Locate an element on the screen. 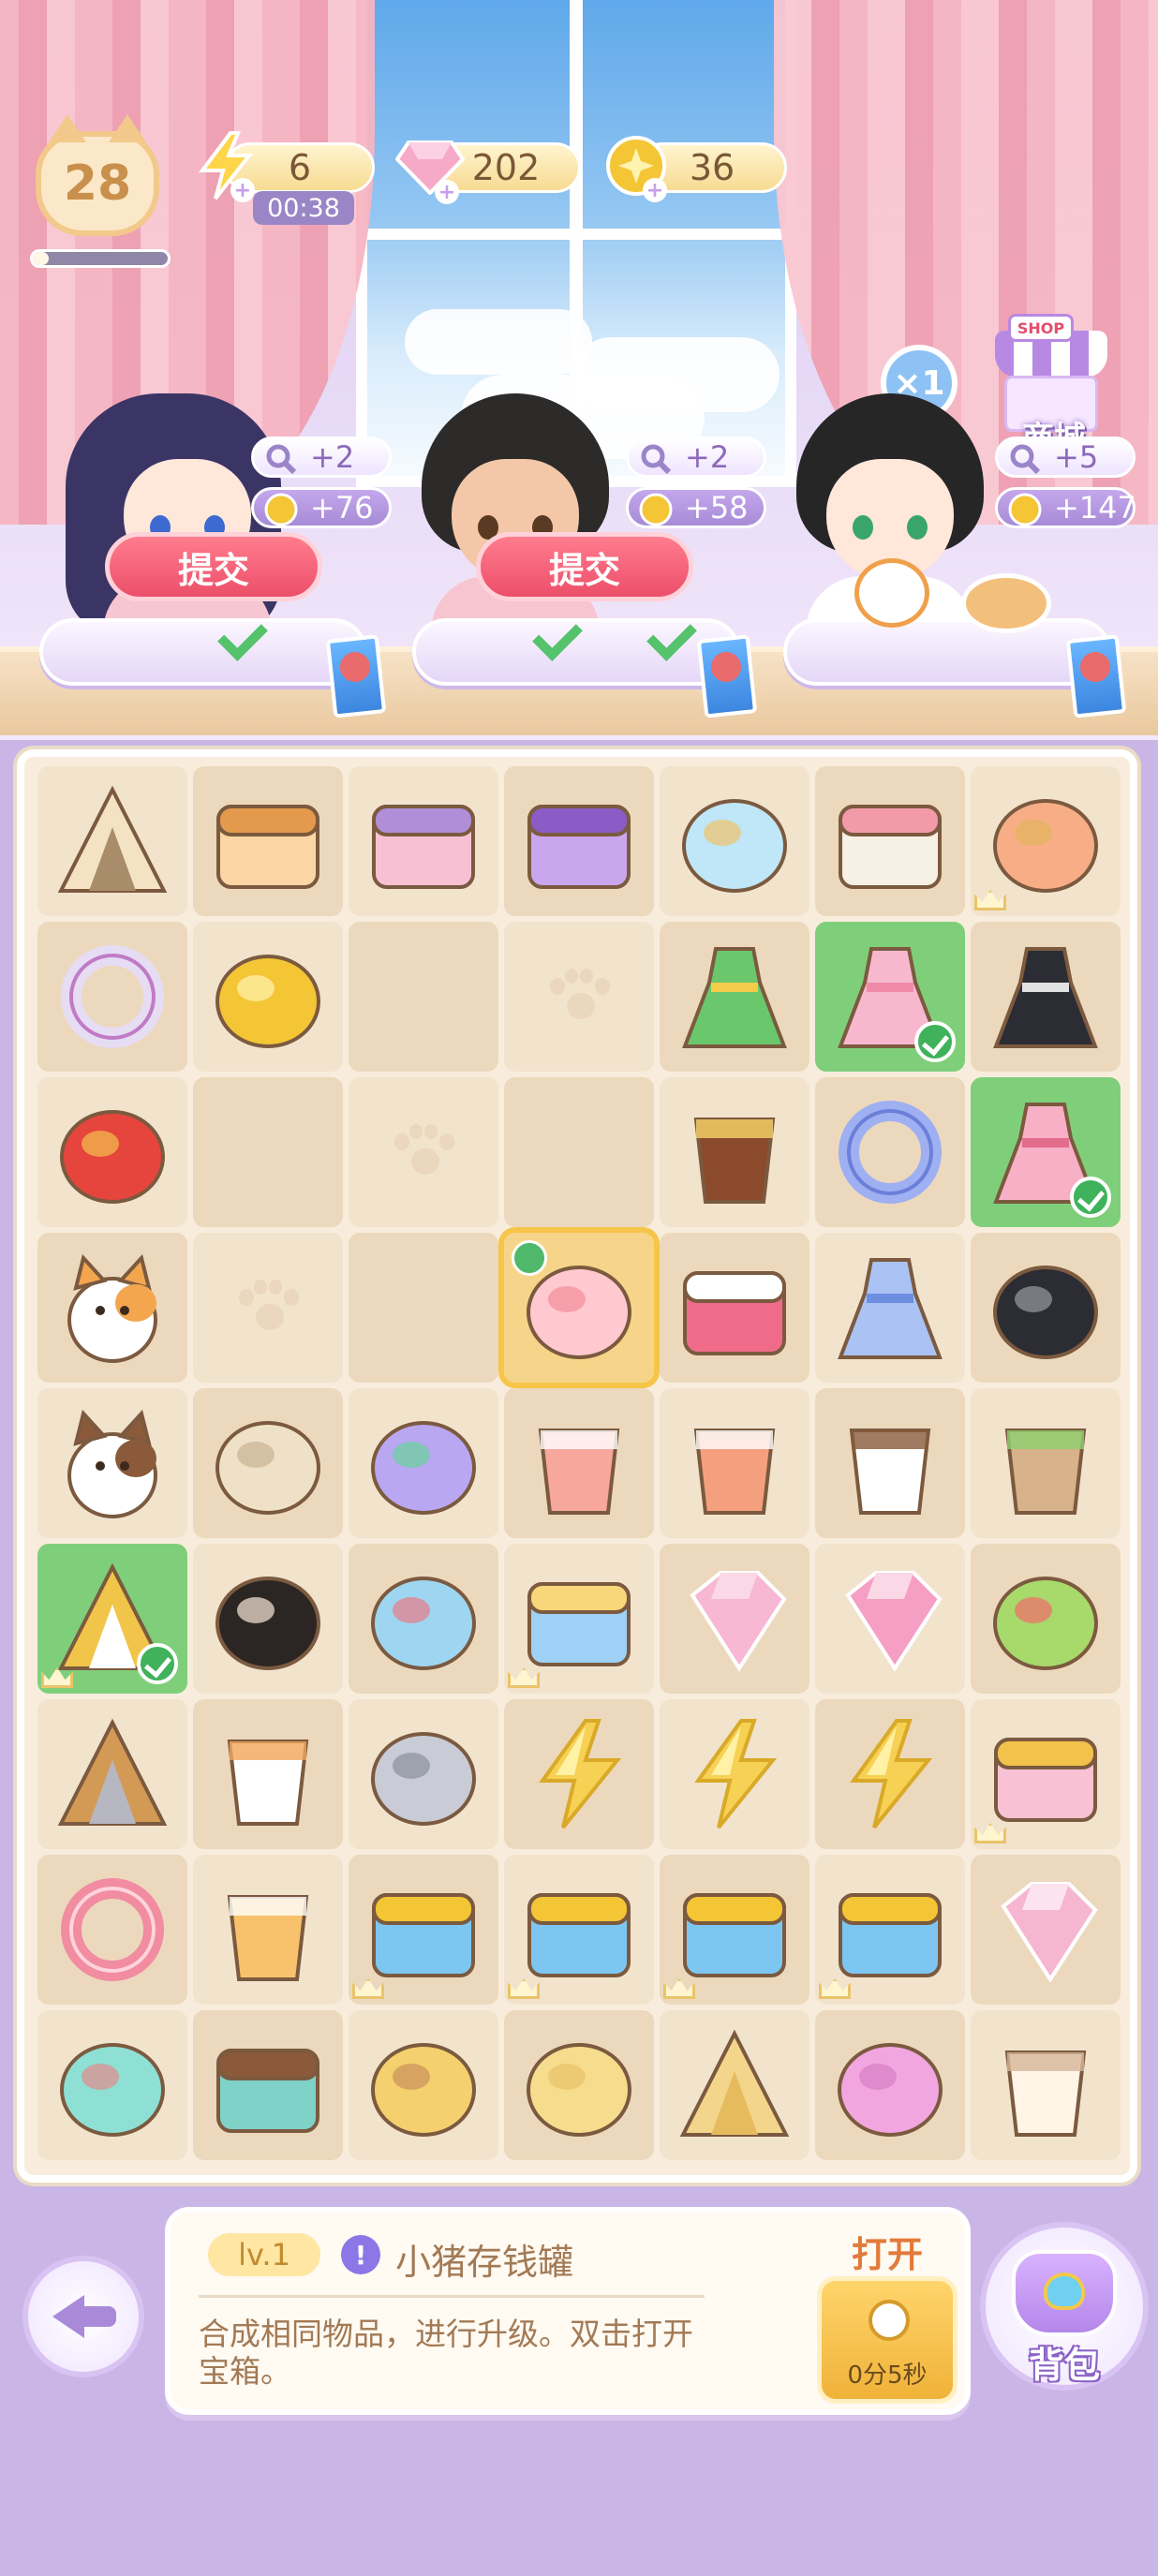 This screenshot has width=1158, height=2576. order-2-search-reward: +2 is located at coordinates (696, 458).